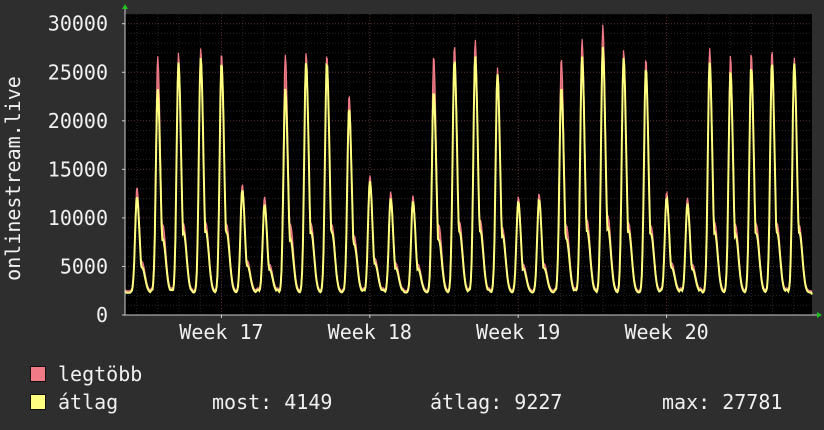 The width and height of the screenshot is (824, 430). I want to click on x-axis-arrow, so click(819, 315).